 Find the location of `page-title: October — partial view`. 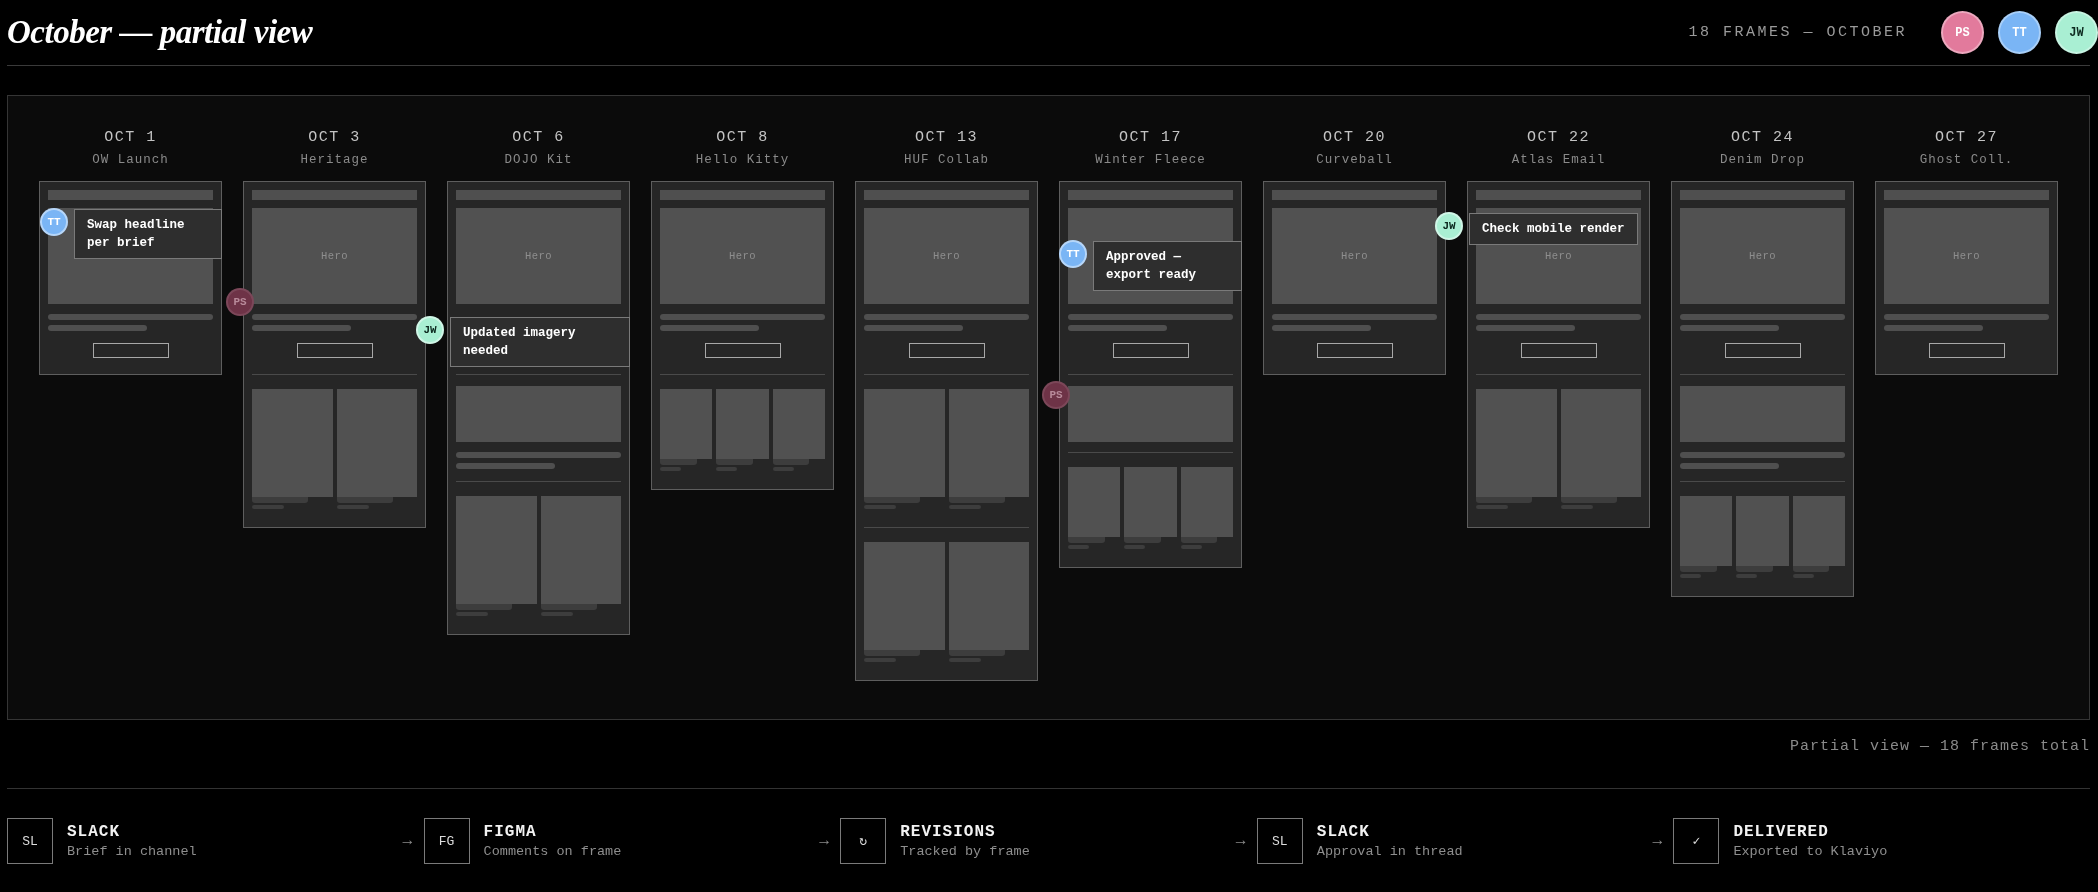

page-title: October — partial view is located at coordinates (160, 32).